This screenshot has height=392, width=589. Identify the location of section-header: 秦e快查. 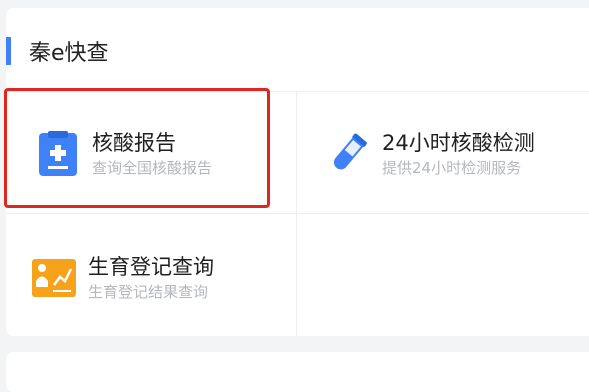
(57, 51).